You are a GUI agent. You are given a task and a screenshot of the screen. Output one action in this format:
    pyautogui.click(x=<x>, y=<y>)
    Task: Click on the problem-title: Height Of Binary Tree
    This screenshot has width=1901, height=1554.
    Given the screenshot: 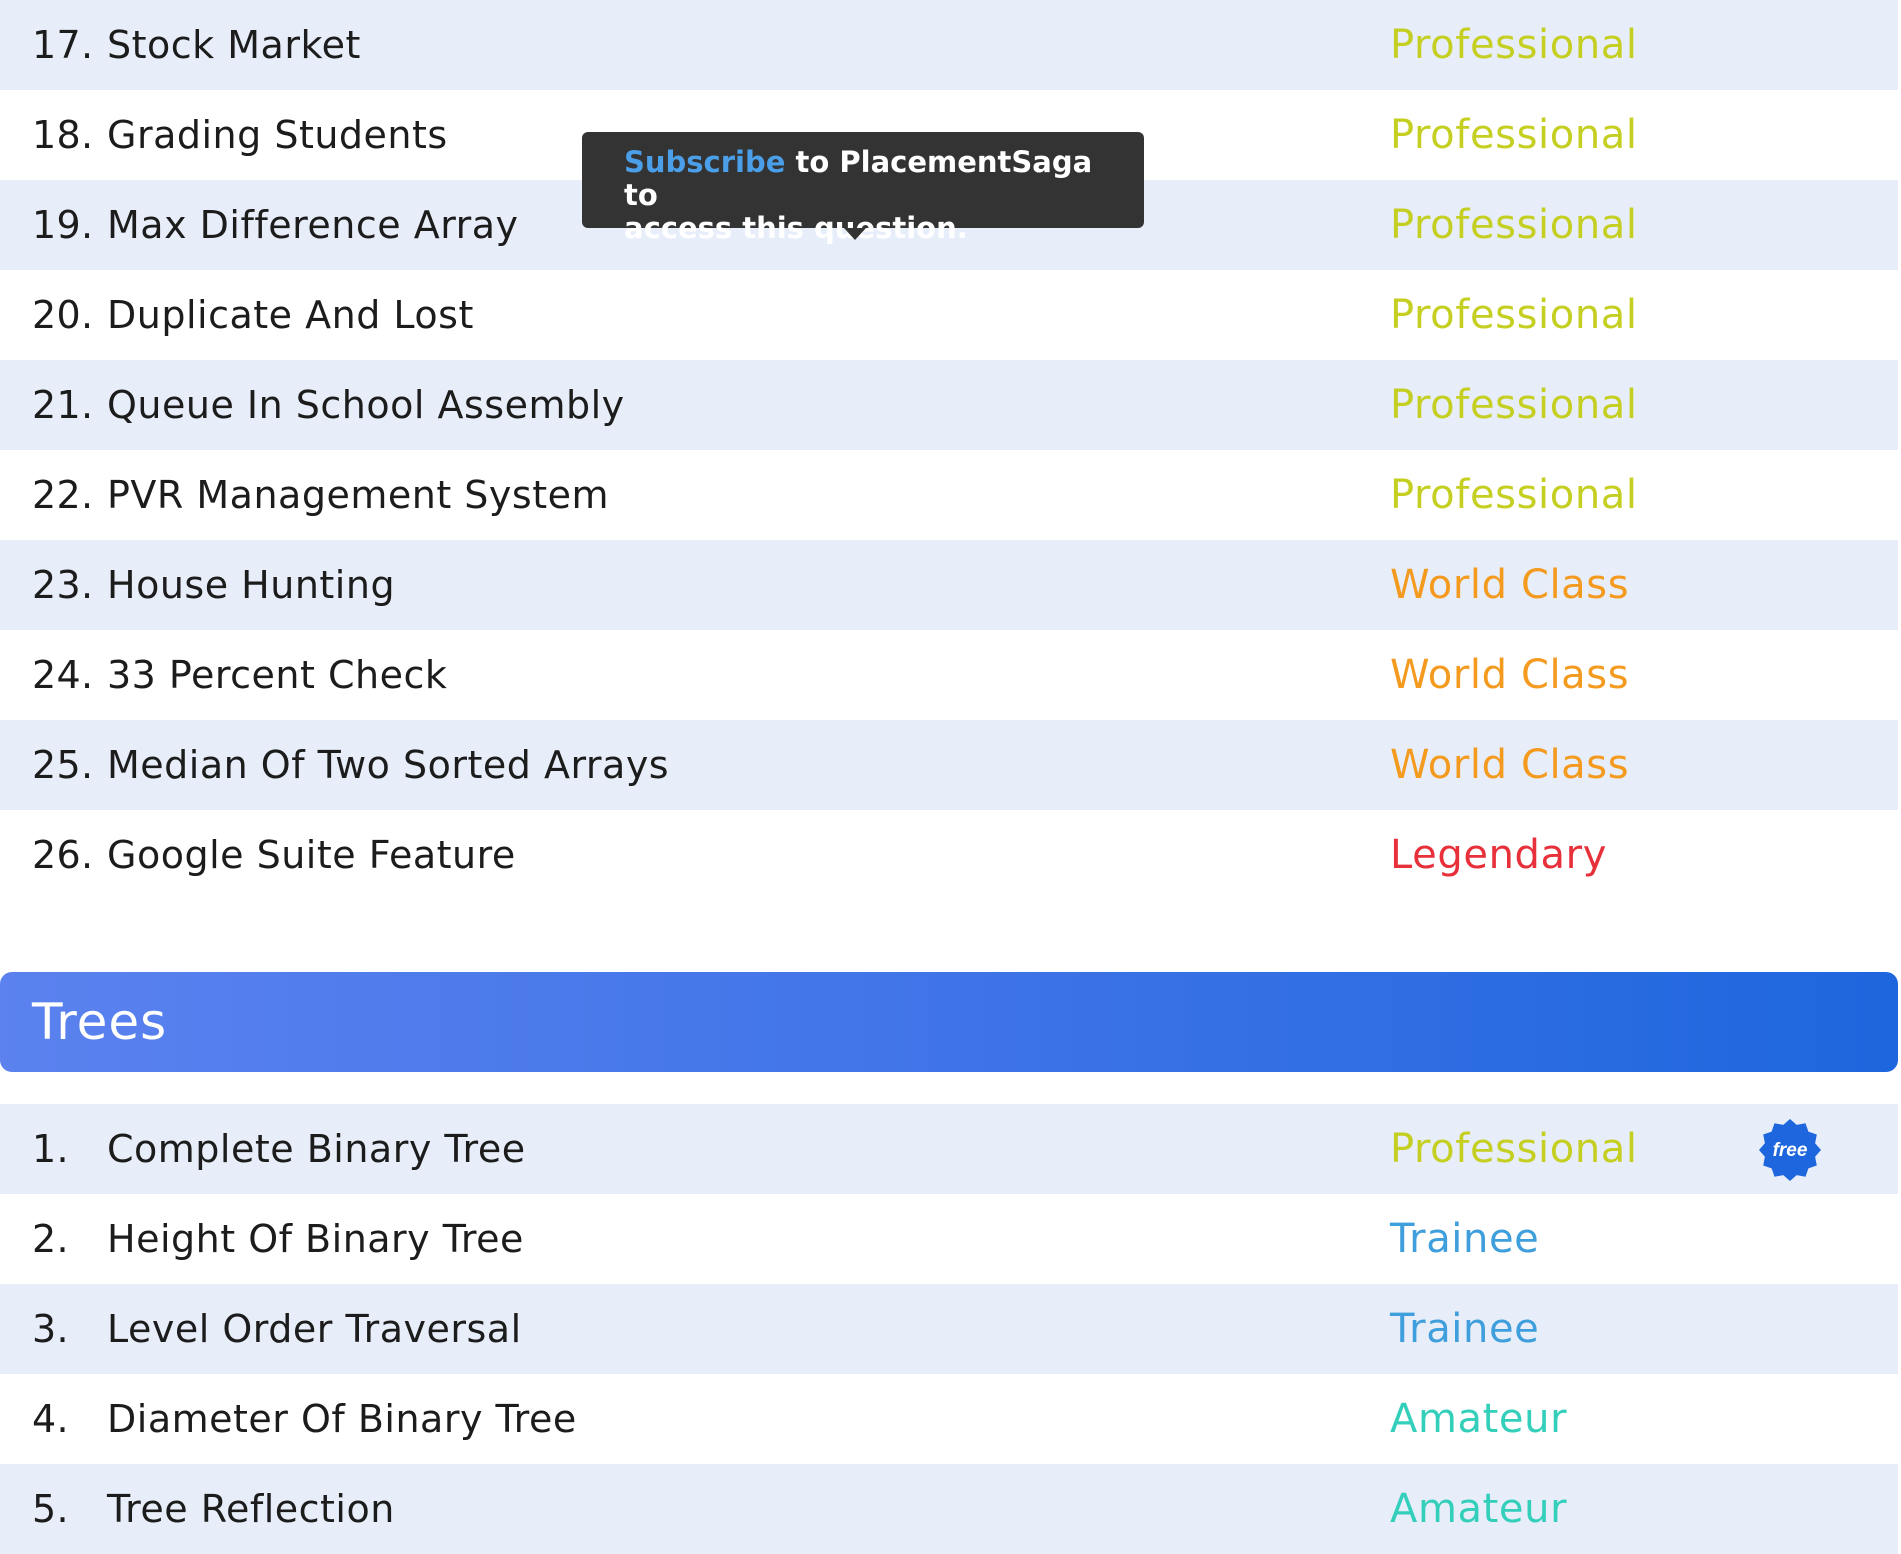 What is the action you would take?
    pyautogui.click(x=315, y=1239)
    